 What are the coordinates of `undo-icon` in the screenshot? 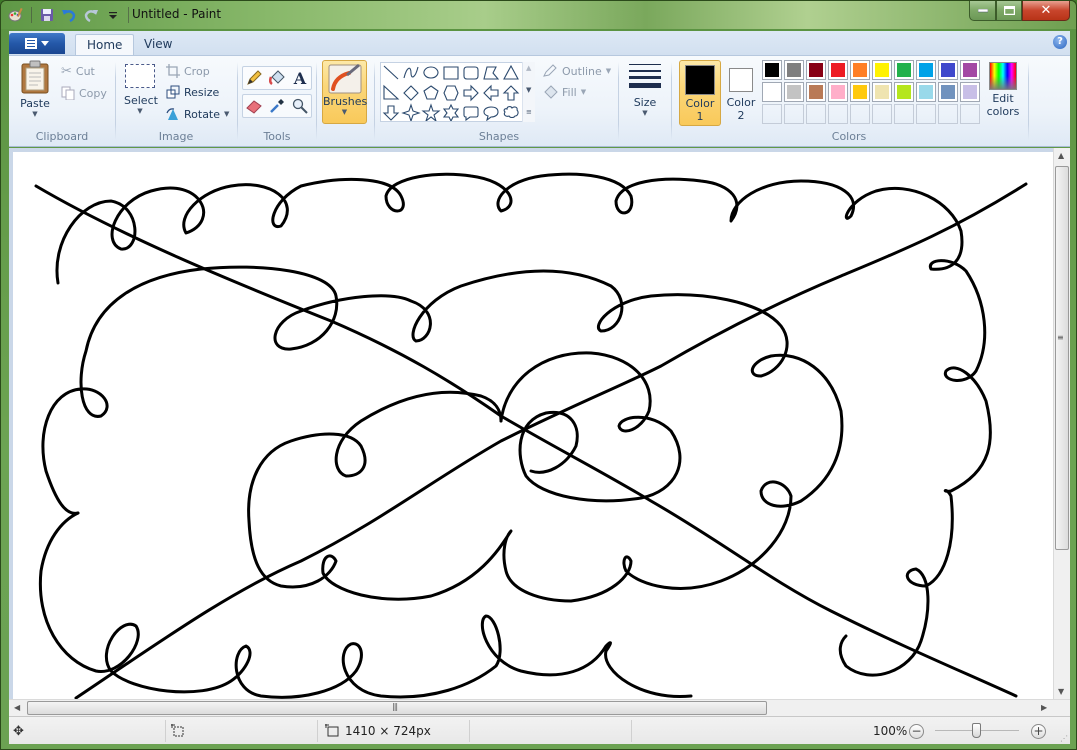 It's located at (69, 15).